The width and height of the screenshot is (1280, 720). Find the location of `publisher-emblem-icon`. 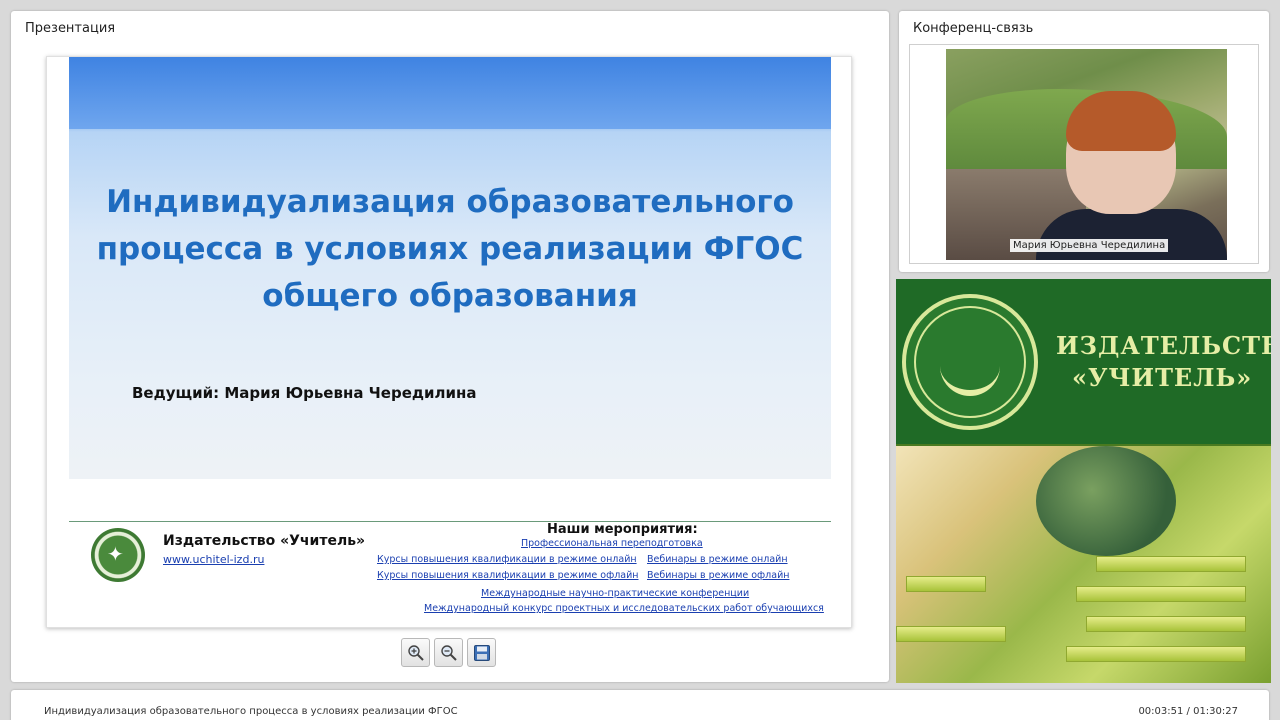

publisher-emblem-icon is located at coordinates (970, 362).